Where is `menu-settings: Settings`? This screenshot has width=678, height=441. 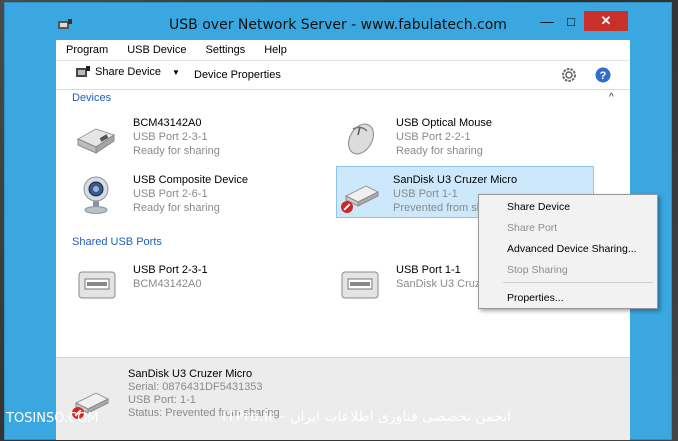
menu-settings: Settings is located at coordinates (224, 50).